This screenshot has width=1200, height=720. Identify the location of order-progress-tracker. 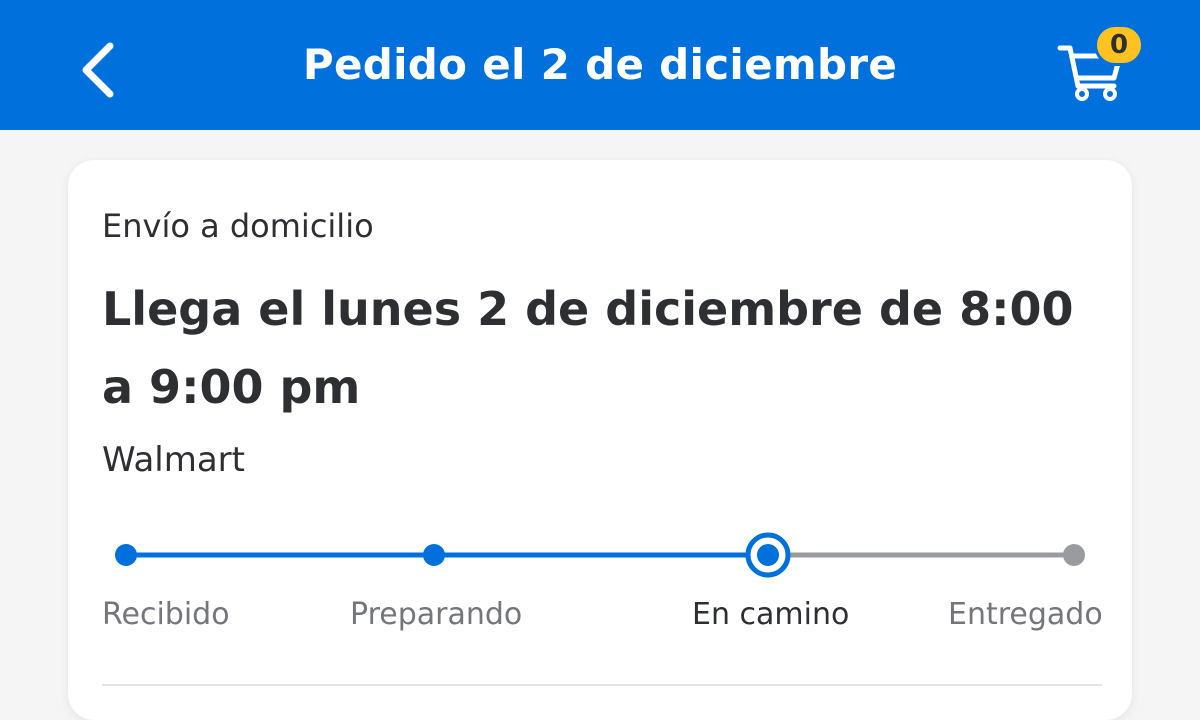
(600, 555).